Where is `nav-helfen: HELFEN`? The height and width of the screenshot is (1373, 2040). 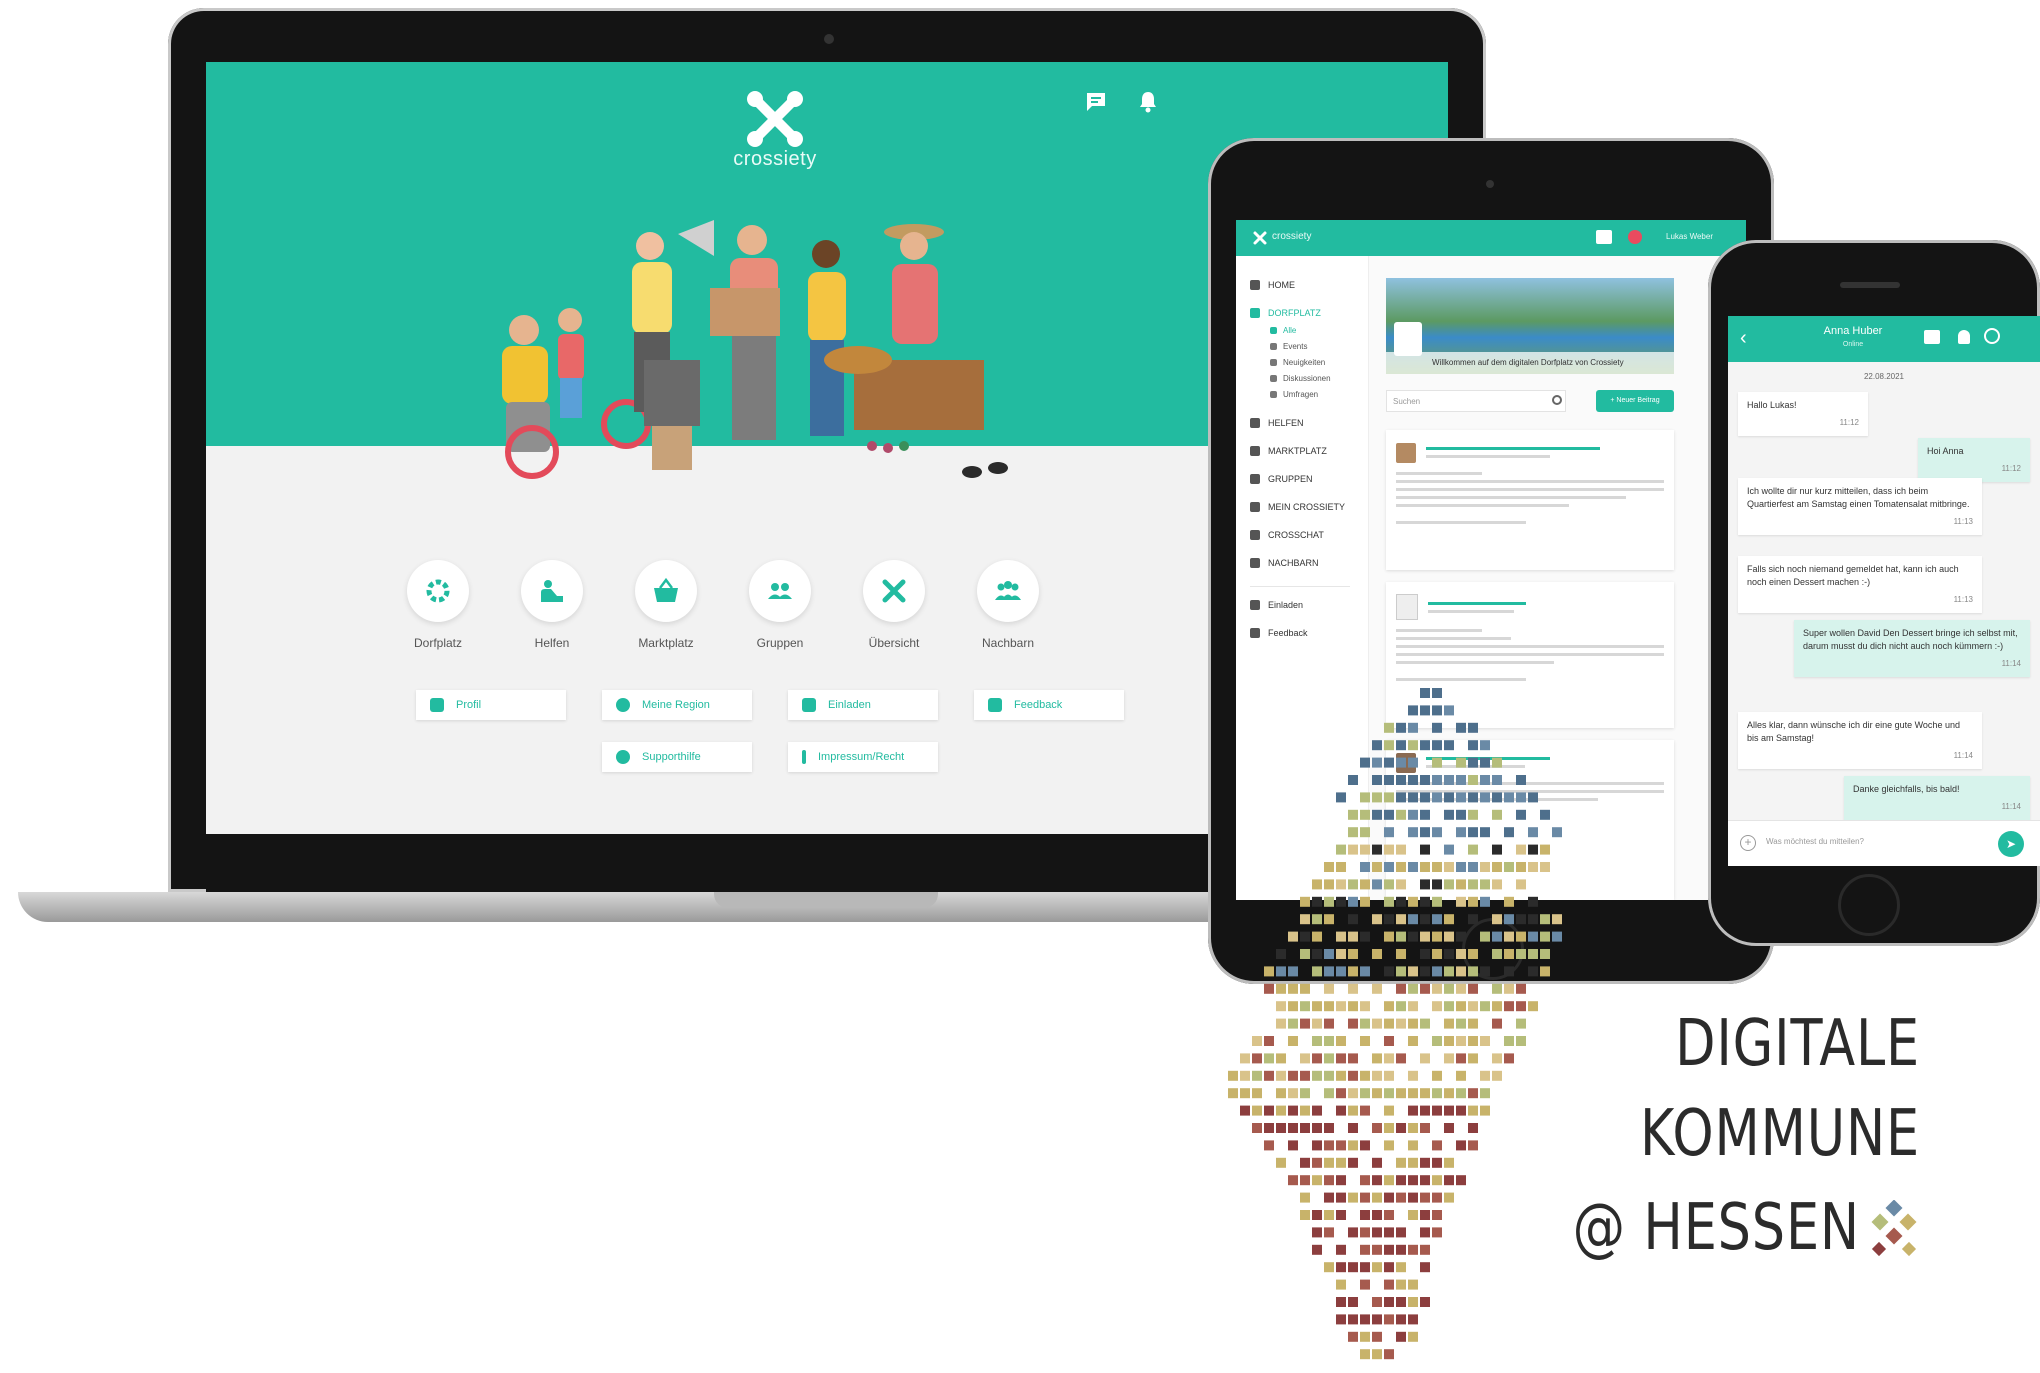
nav-helfen: HELFEN is located at coordinates (1277, 423).